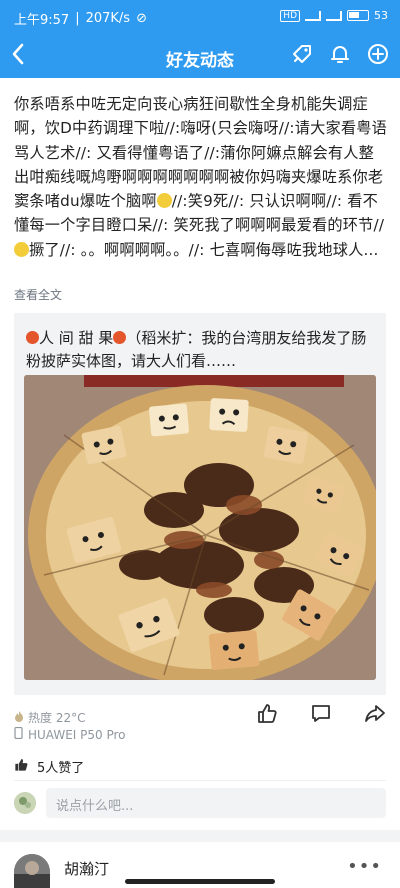  I want to click on divider, so click(200, 780).